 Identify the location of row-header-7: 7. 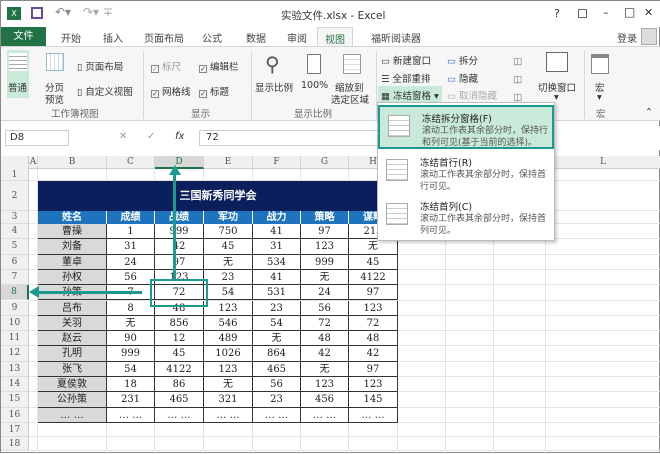
(15, 277).